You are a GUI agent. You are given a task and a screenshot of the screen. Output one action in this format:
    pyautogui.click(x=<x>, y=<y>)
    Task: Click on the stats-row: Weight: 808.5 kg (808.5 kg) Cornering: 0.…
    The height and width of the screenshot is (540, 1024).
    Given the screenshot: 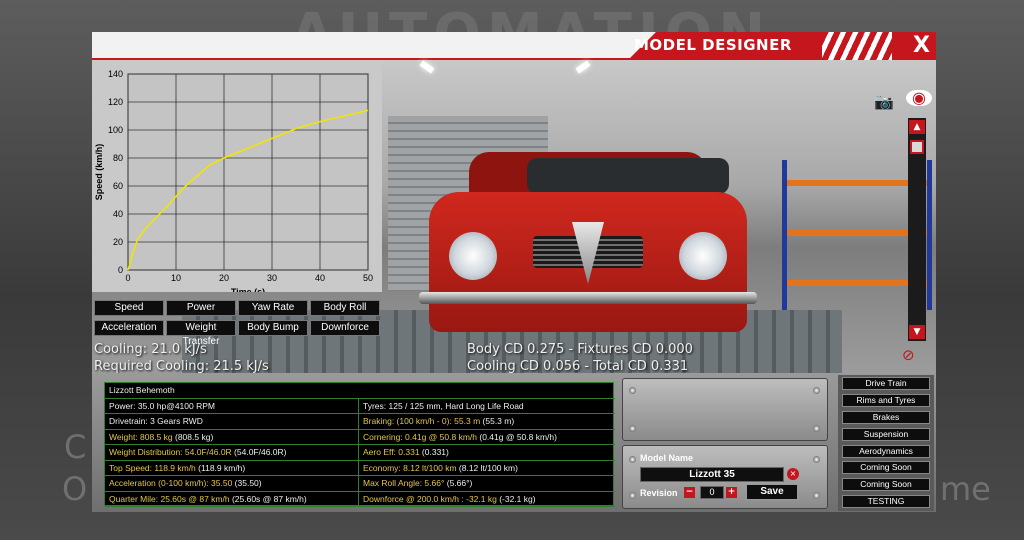 What is the action you would take?
    pyautogui.click(x=360, y=437)
    